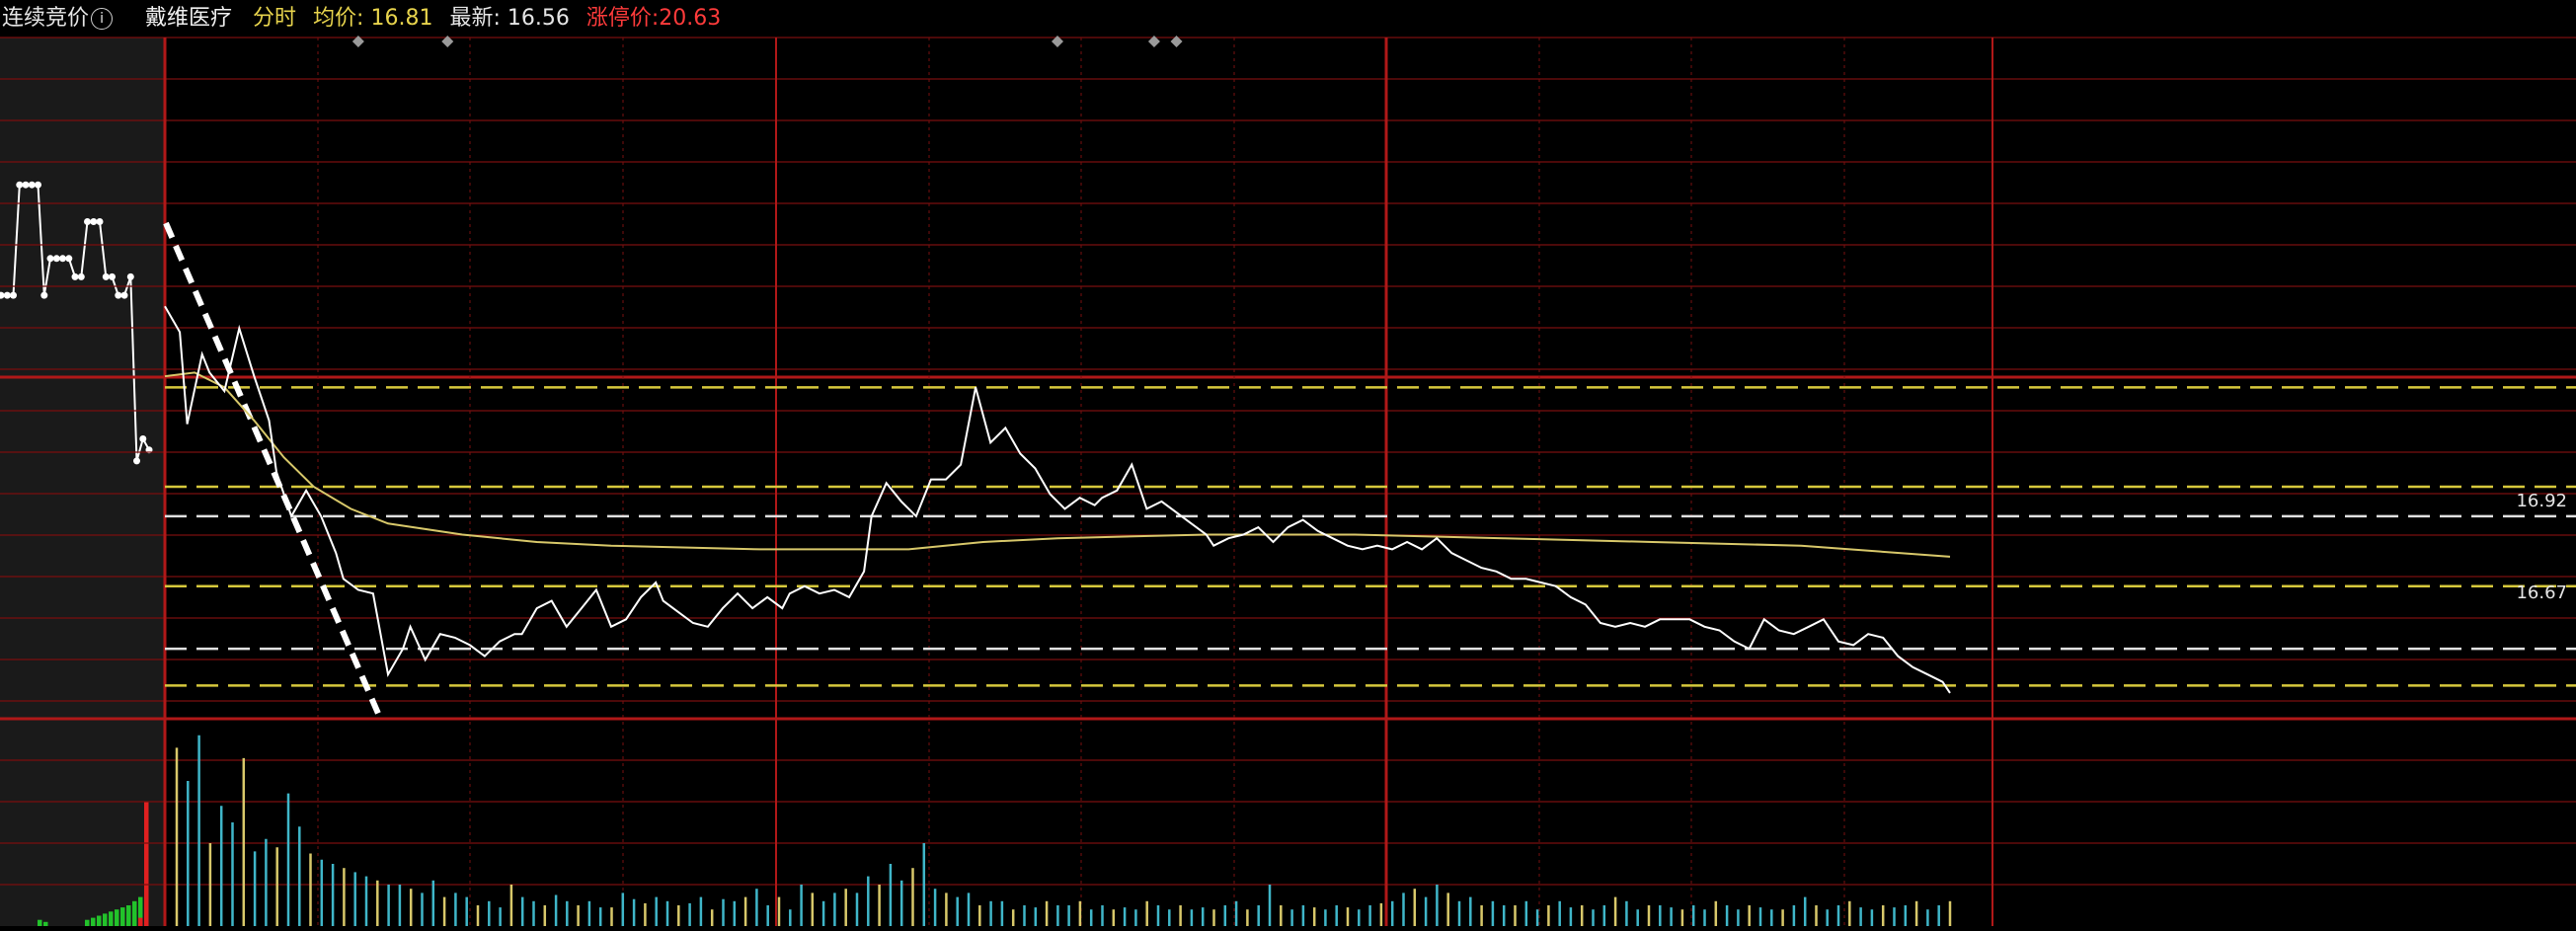  I want to click on auction-panel, so click(82, 482).